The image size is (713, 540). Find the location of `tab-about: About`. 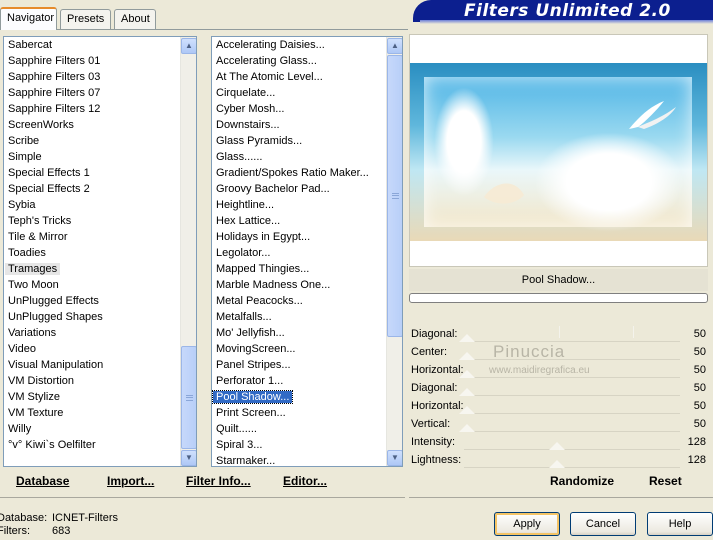

tab-about: About is located at coordinates (135, 19).